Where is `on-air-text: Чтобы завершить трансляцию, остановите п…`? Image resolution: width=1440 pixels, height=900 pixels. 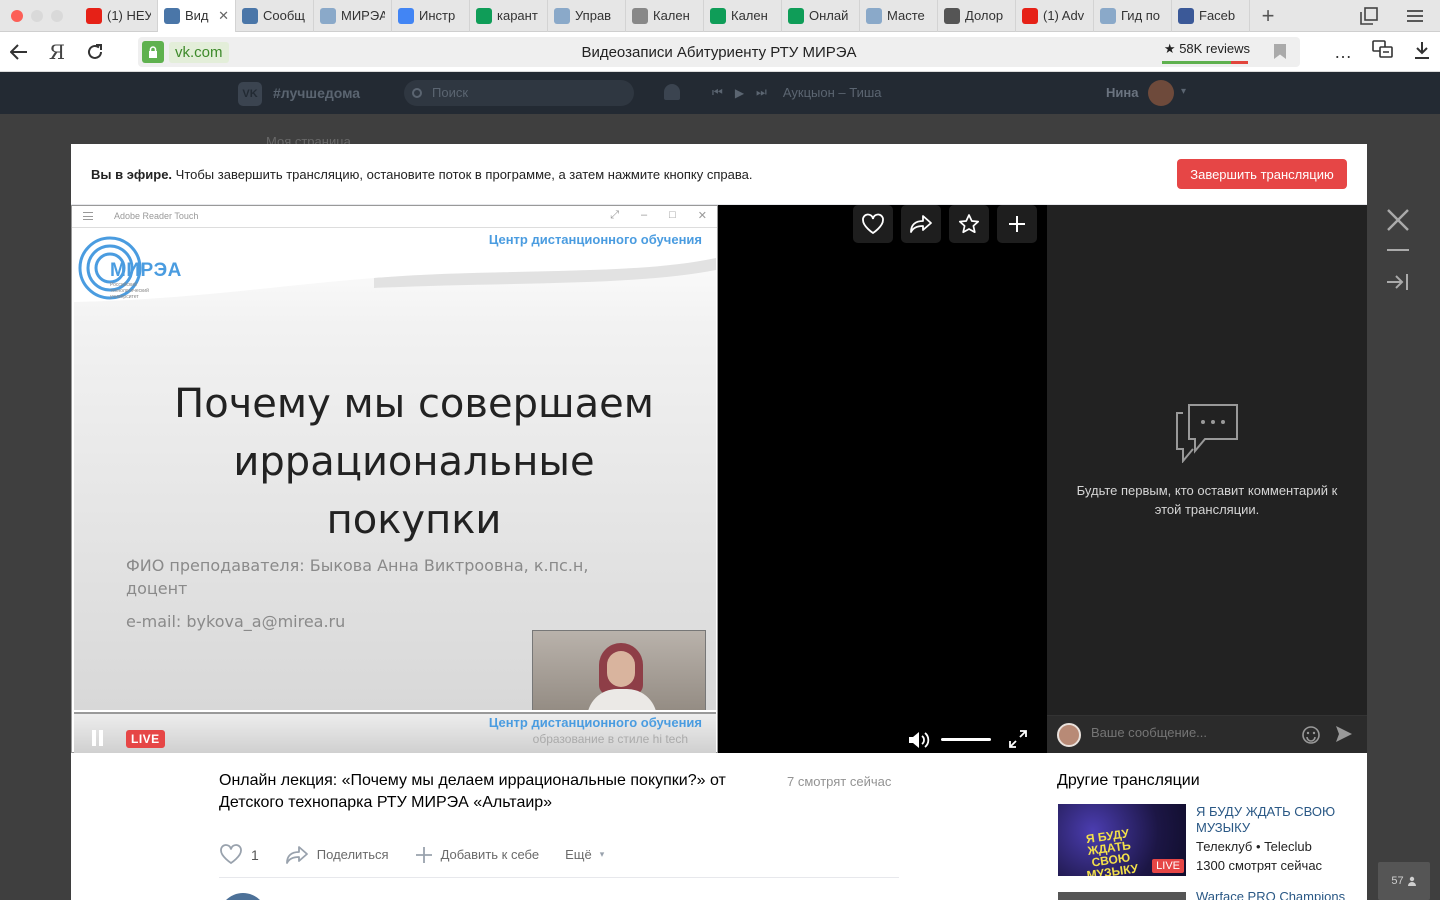 on-air-text: Чтобы завершить трансляцию, остановите п… is located at coordinates (462, 174).